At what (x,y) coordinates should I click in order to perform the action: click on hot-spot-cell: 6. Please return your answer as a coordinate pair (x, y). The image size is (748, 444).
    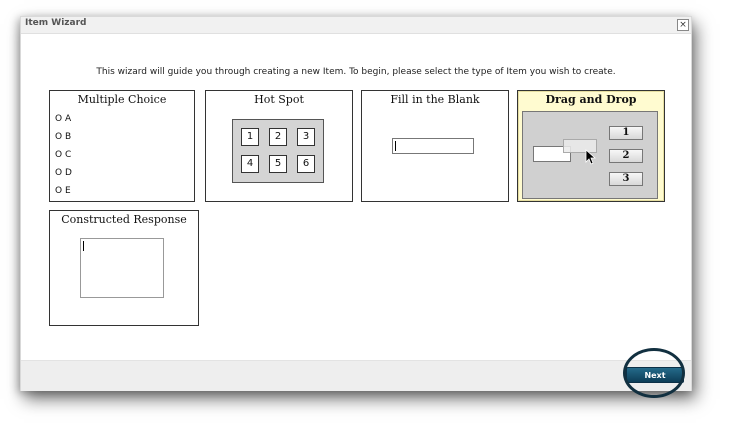
    Looking at the image, I should click on (306, 164).